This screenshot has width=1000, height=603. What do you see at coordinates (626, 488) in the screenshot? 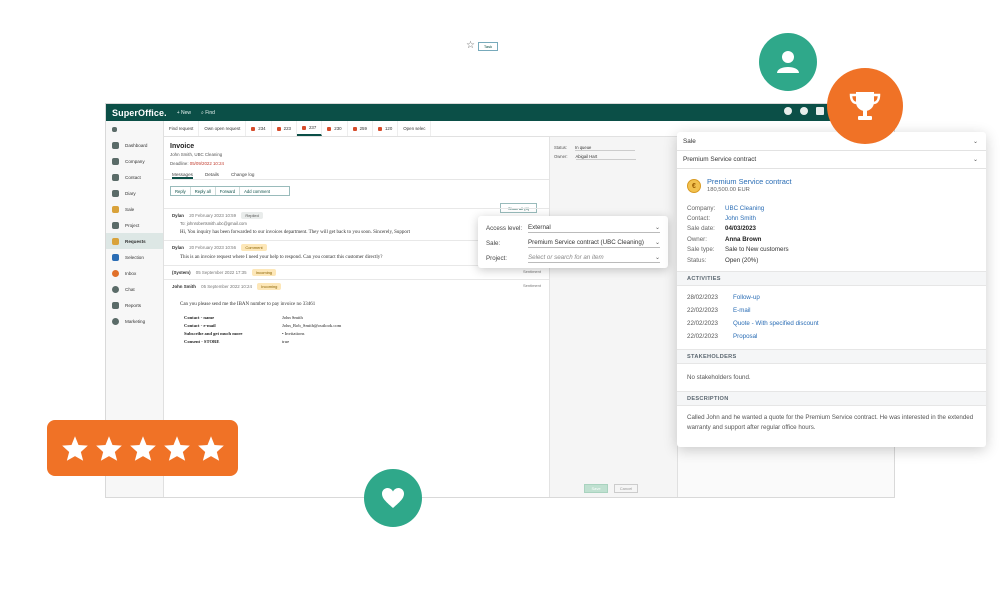
I see `cancel-button: Cancel` at bounding box center [626, 488].